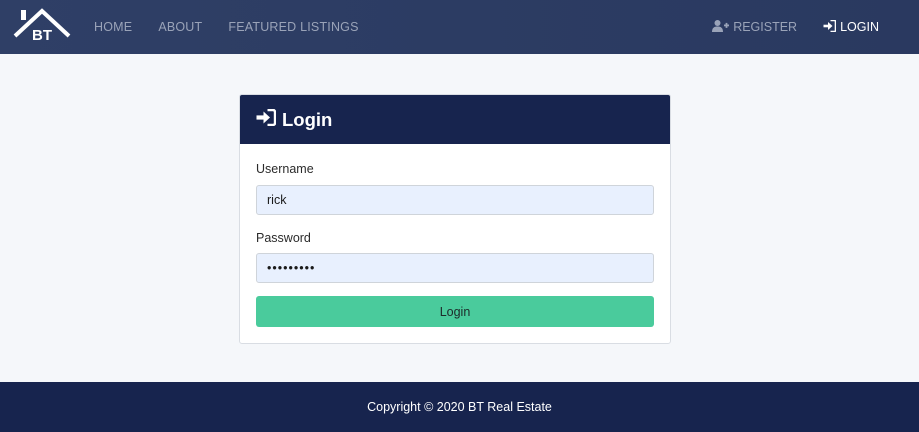 Image resolution: width=919 pixels, height=432 pixels. I want to click on nav-links: HOME ABOUT FEATURED LISTINGS, so click(239, 27).